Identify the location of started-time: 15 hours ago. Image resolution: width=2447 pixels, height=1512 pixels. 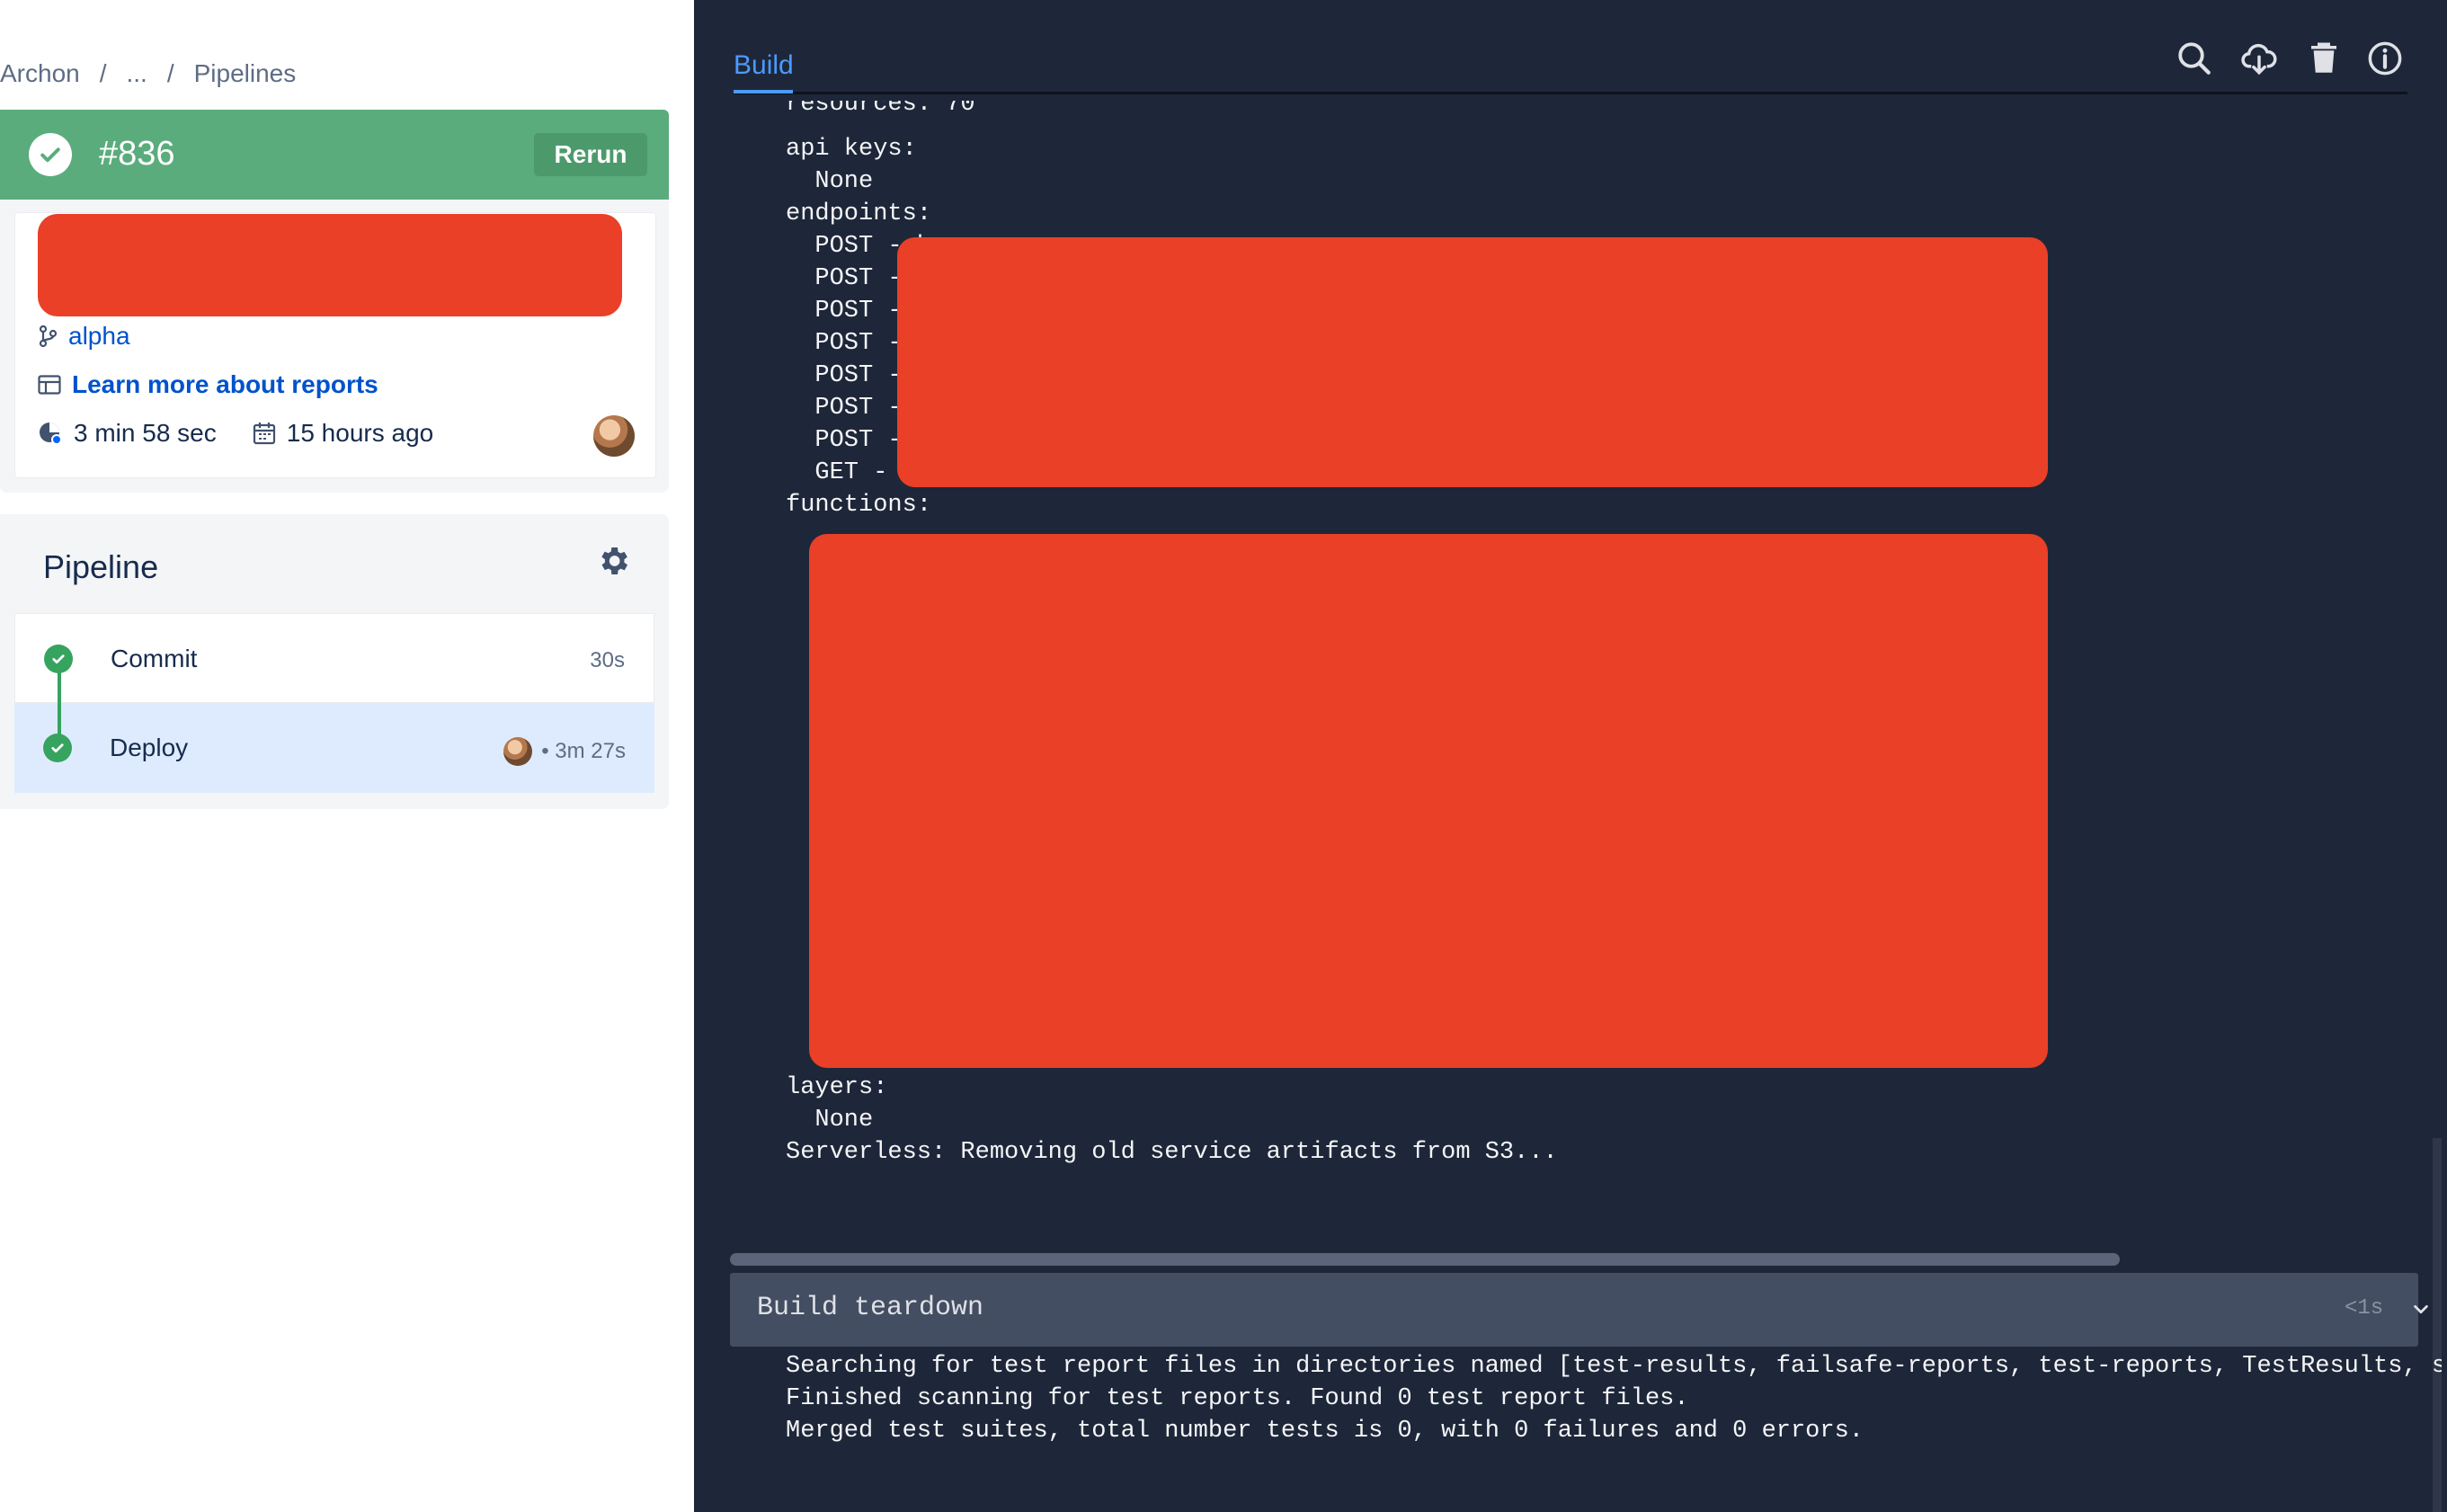
(360, 433).